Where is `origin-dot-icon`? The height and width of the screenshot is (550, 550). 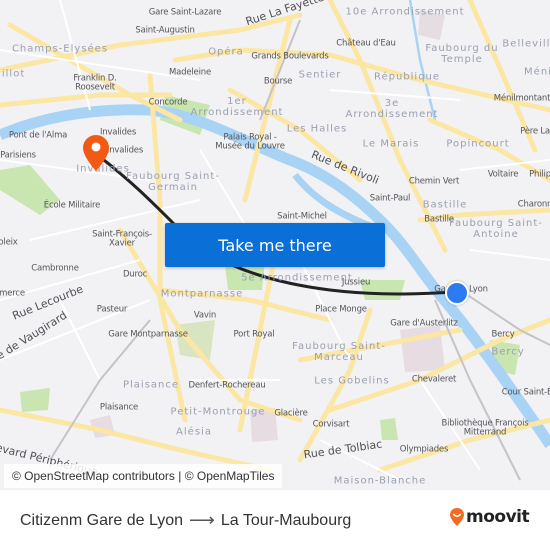 origin-dot-icon is located at coordinates (457, 293).